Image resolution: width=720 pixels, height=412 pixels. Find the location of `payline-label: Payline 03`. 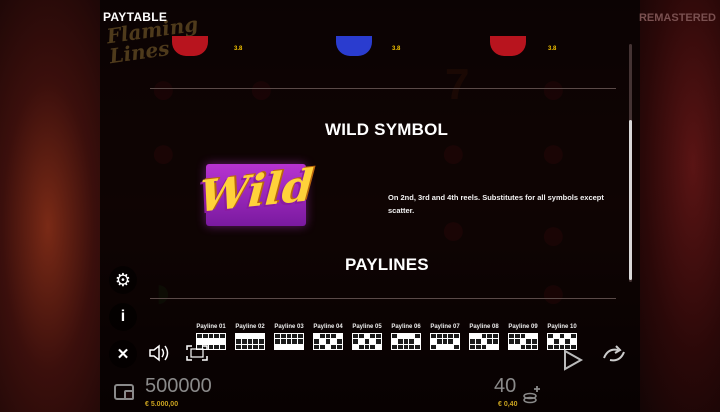

payline-label: Payline 03 is located at coordinates (289, 327).